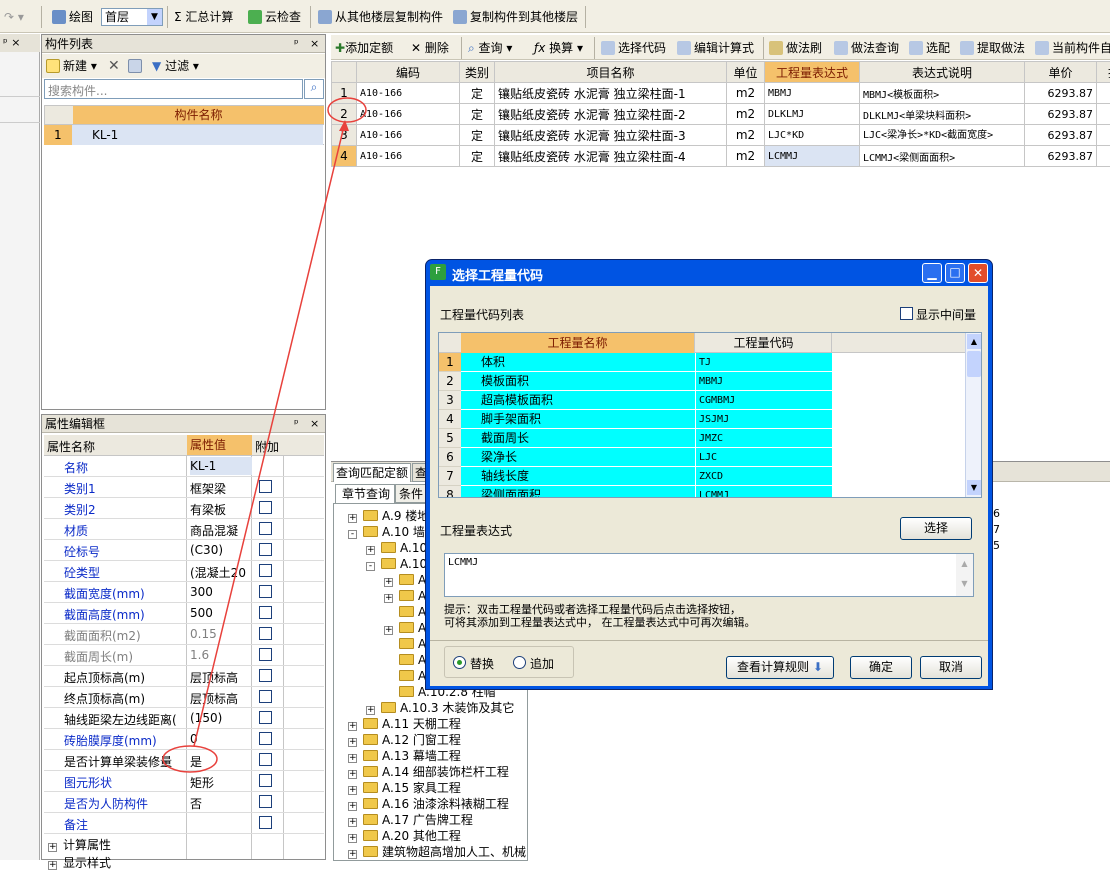  Describe the element at coordinates (764, 438) in the screenshot. I see `quantity-code-cell: JMZC` at that location.